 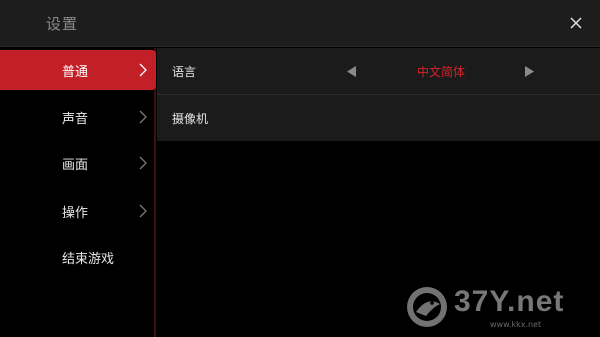 I want to click on sidebar-item-label: 画面, so click(x=75, y=165).